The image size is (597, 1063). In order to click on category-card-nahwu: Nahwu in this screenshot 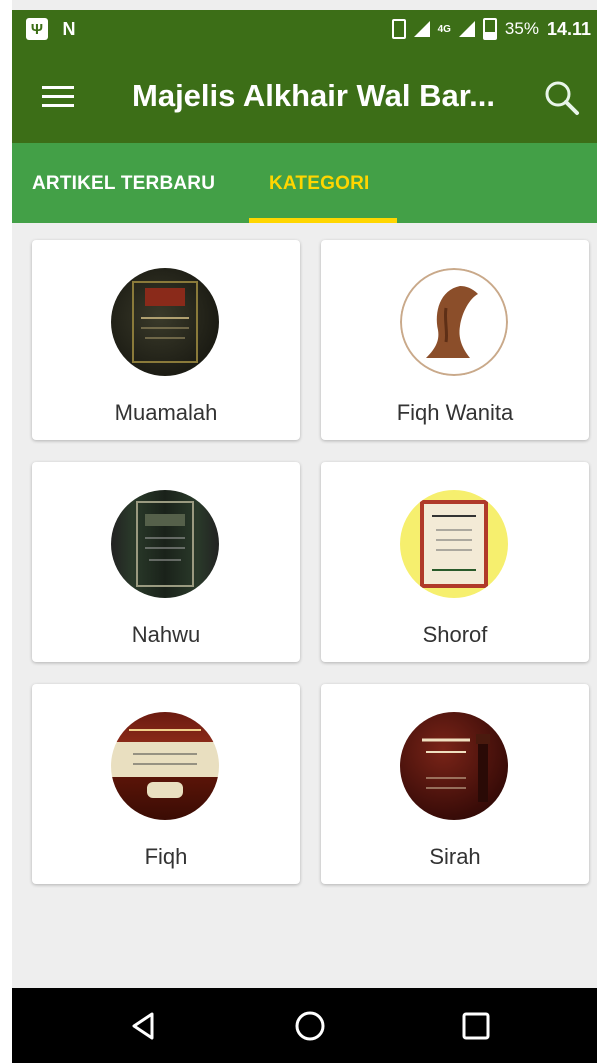, I will do `click(166, 562)`.